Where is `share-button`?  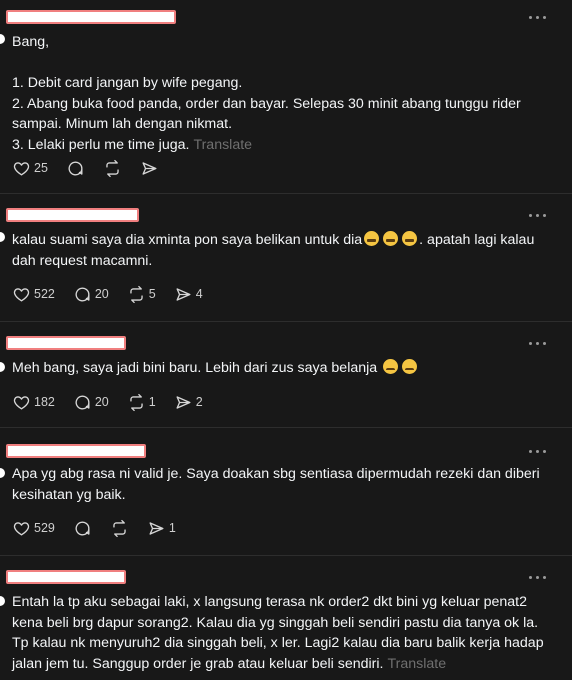
share-button is located at coordinates (149, 168).